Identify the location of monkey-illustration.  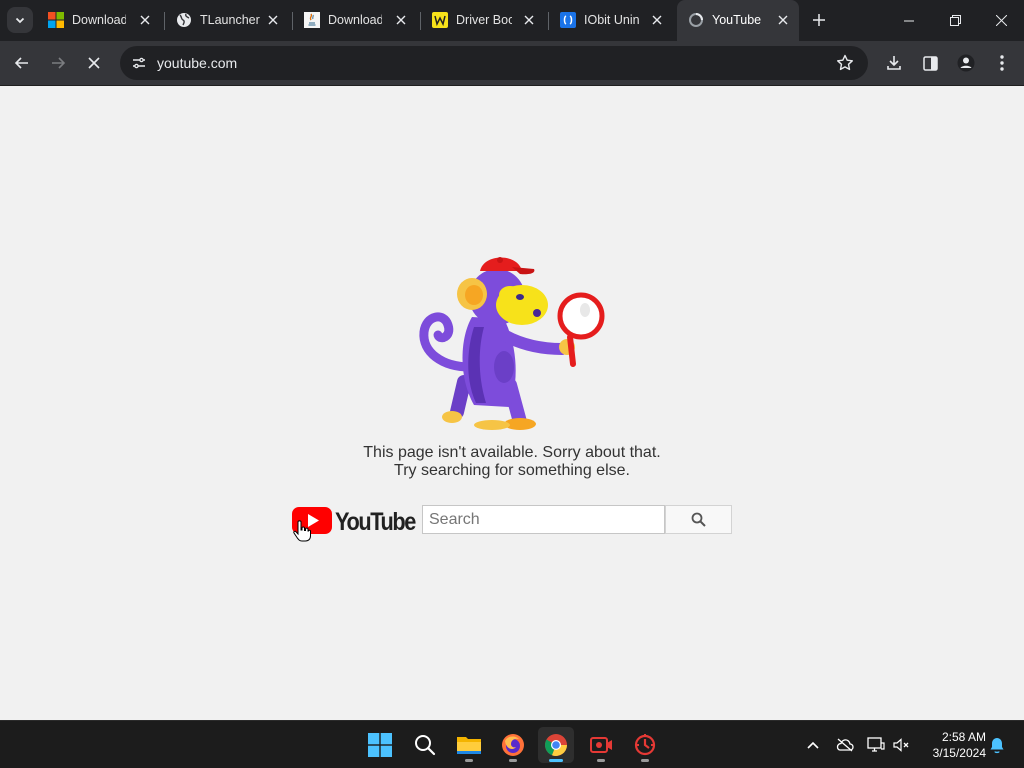
(512, 343).